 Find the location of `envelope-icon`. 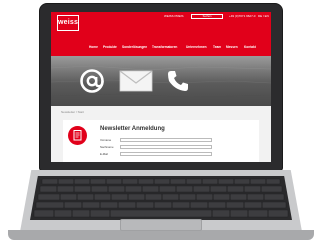

envelope-icon is located at coordinates (136, 81).